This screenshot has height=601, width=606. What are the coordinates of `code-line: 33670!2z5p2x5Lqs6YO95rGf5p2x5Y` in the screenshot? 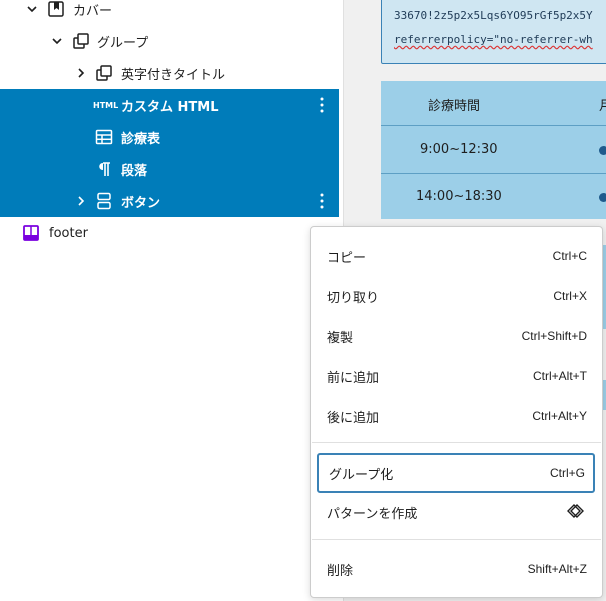 It's located at (493, 15).